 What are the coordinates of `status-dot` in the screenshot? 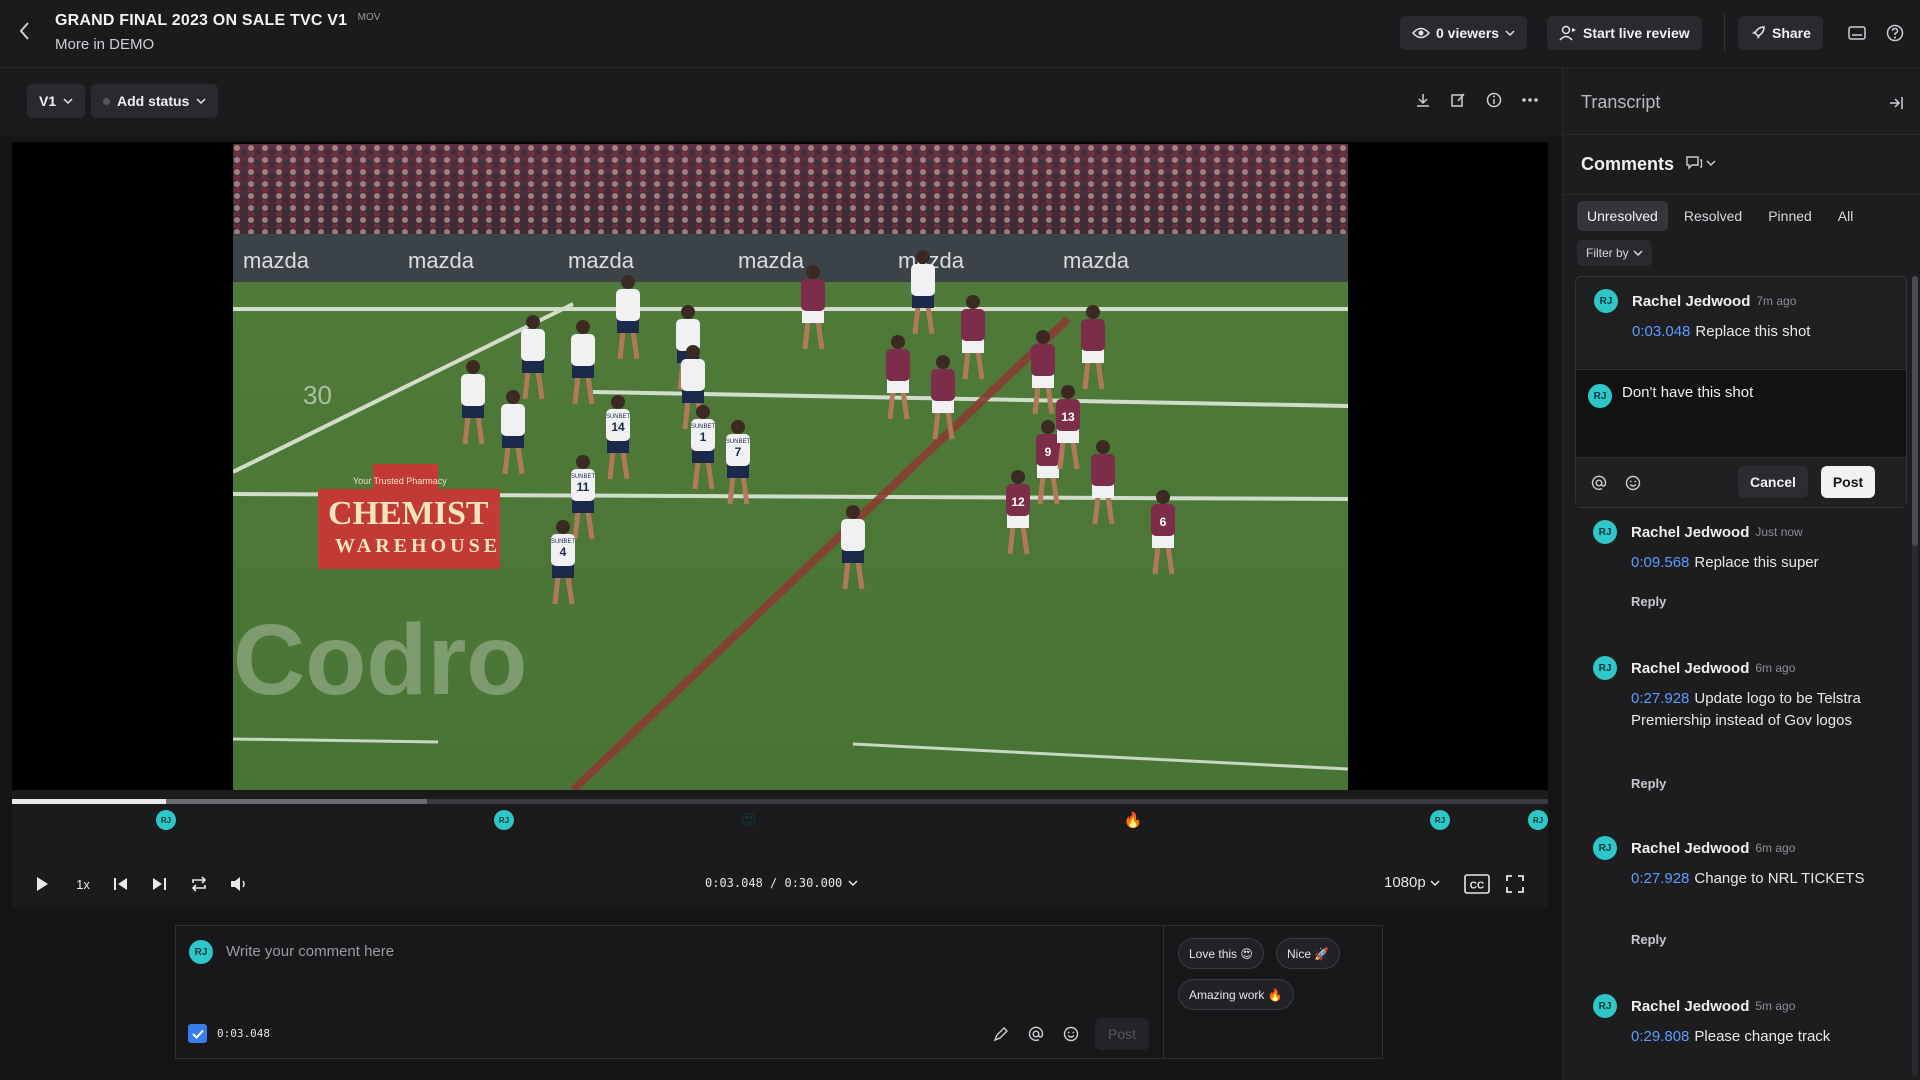 It's located at (106, 101).